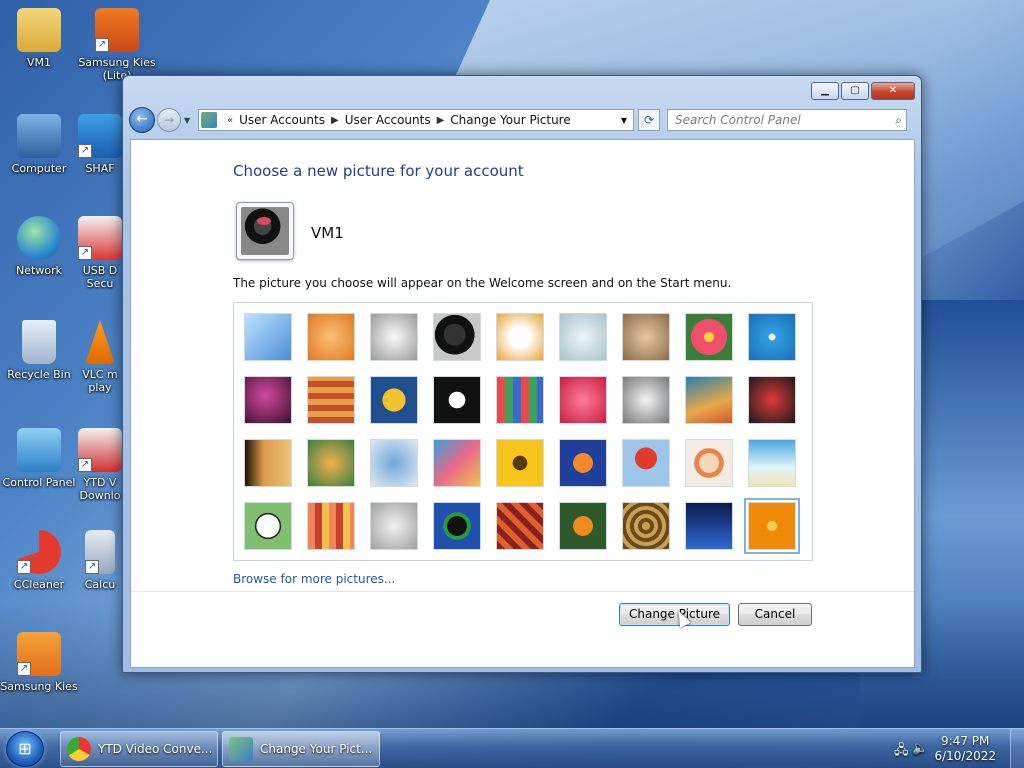 Image resolution: width=1024 pixels, height=768 pixels. I want to click on picture-tile-selected, so click(772, 526).